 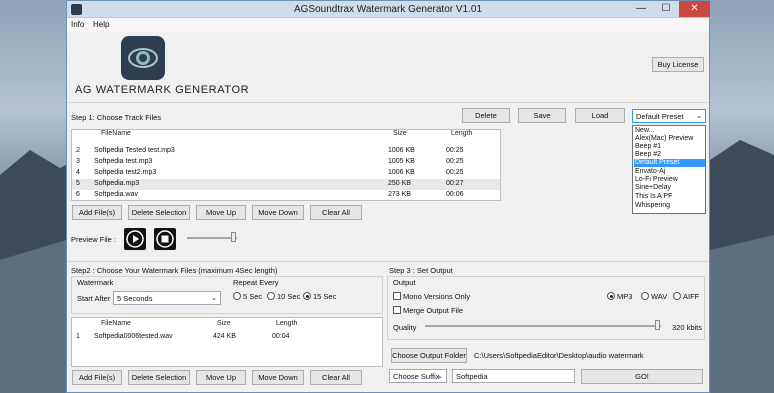 I want to click on move-up-button: Move Up, so click(x=221, y=212).